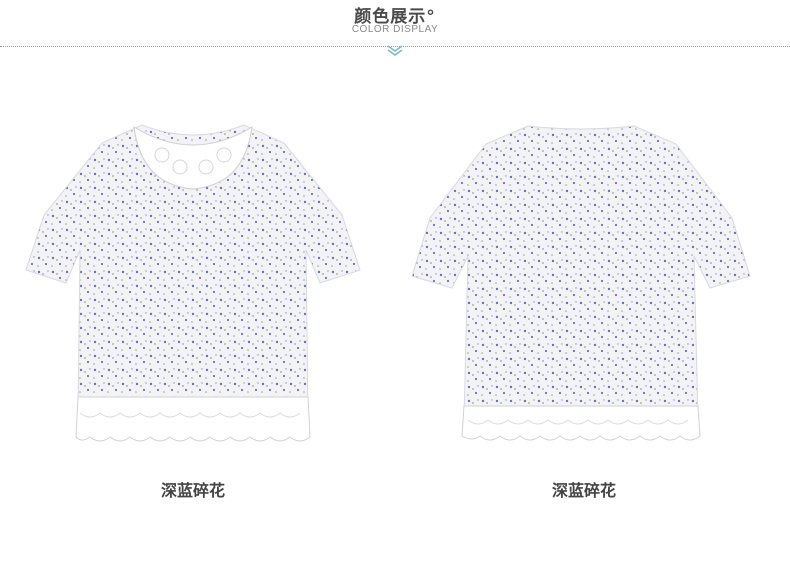 The image size is (790, 563). What do you see at coordinates (395, 29) in the screenshot?
I see `header-subtitle: COLOR DISPLAY` at bounding box center [395, 29].